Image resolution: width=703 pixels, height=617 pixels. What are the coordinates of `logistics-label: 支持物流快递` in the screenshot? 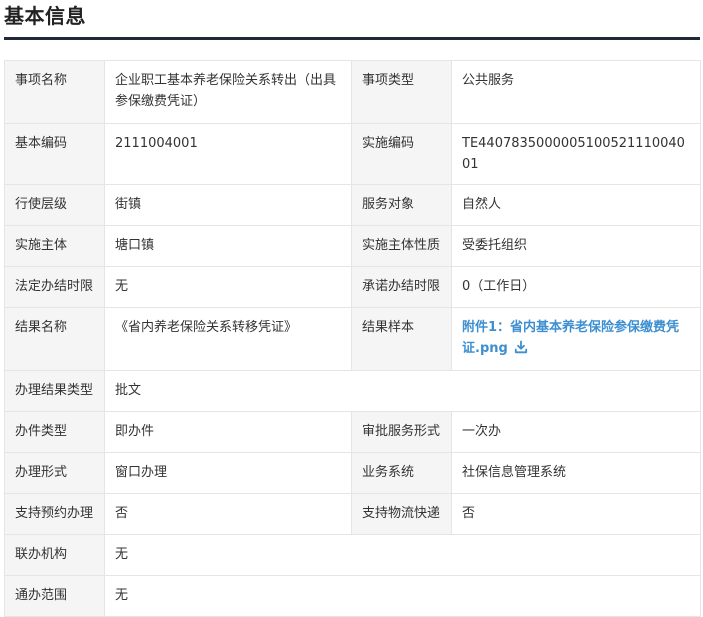 It's located at (401, 514).